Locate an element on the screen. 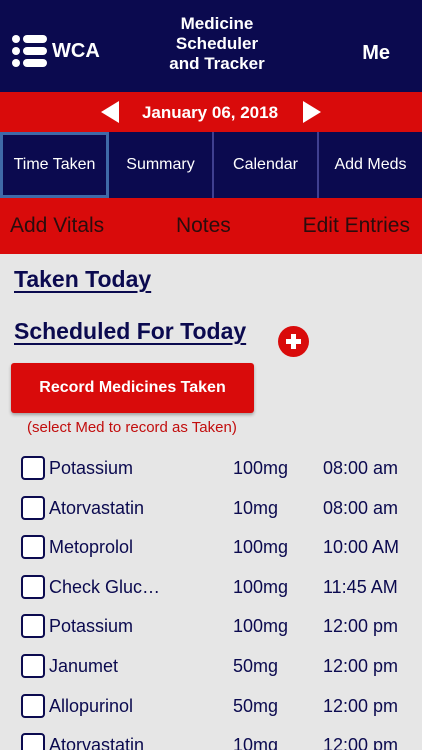 The width and height of the screenshot is (422, 750). action-bar: Add Vitals Notes Edit Entries is located at coordinates (211, 226).